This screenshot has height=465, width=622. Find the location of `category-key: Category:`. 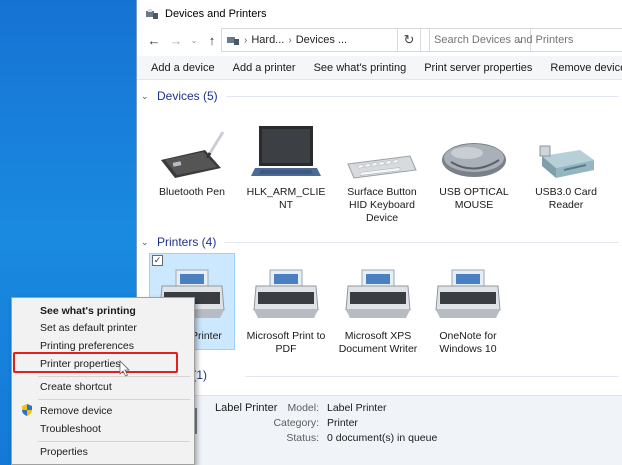

category-key: Category: is located at coordinates (296, 423).